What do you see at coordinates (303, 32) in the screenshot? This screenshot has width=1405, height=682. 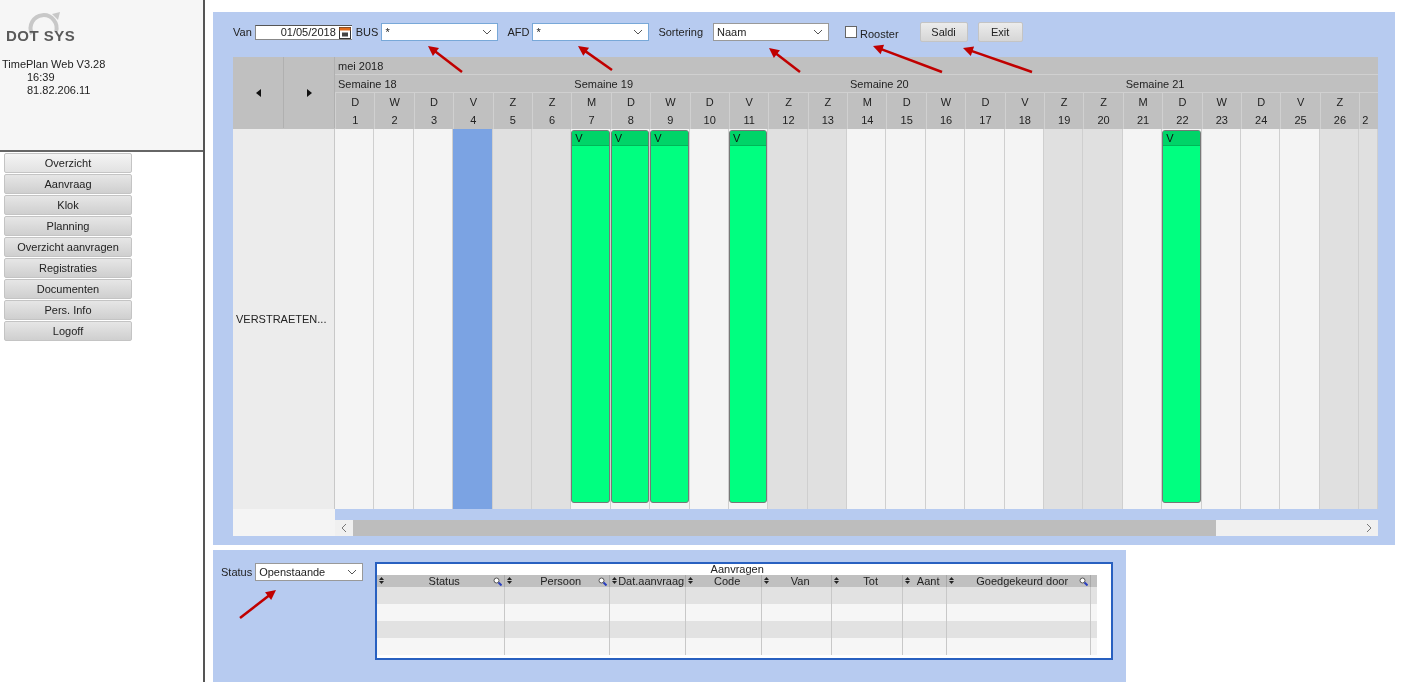 I see `date-field: 01/05/2018` at bounding box center [303, 32].